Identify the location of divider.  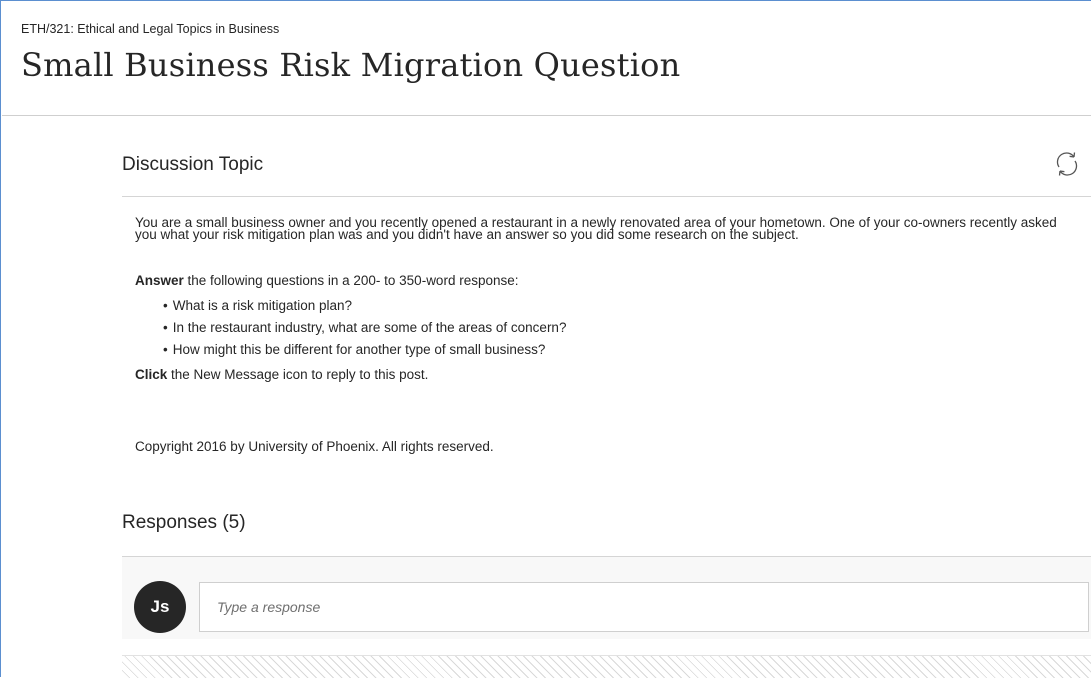
(606, 196).